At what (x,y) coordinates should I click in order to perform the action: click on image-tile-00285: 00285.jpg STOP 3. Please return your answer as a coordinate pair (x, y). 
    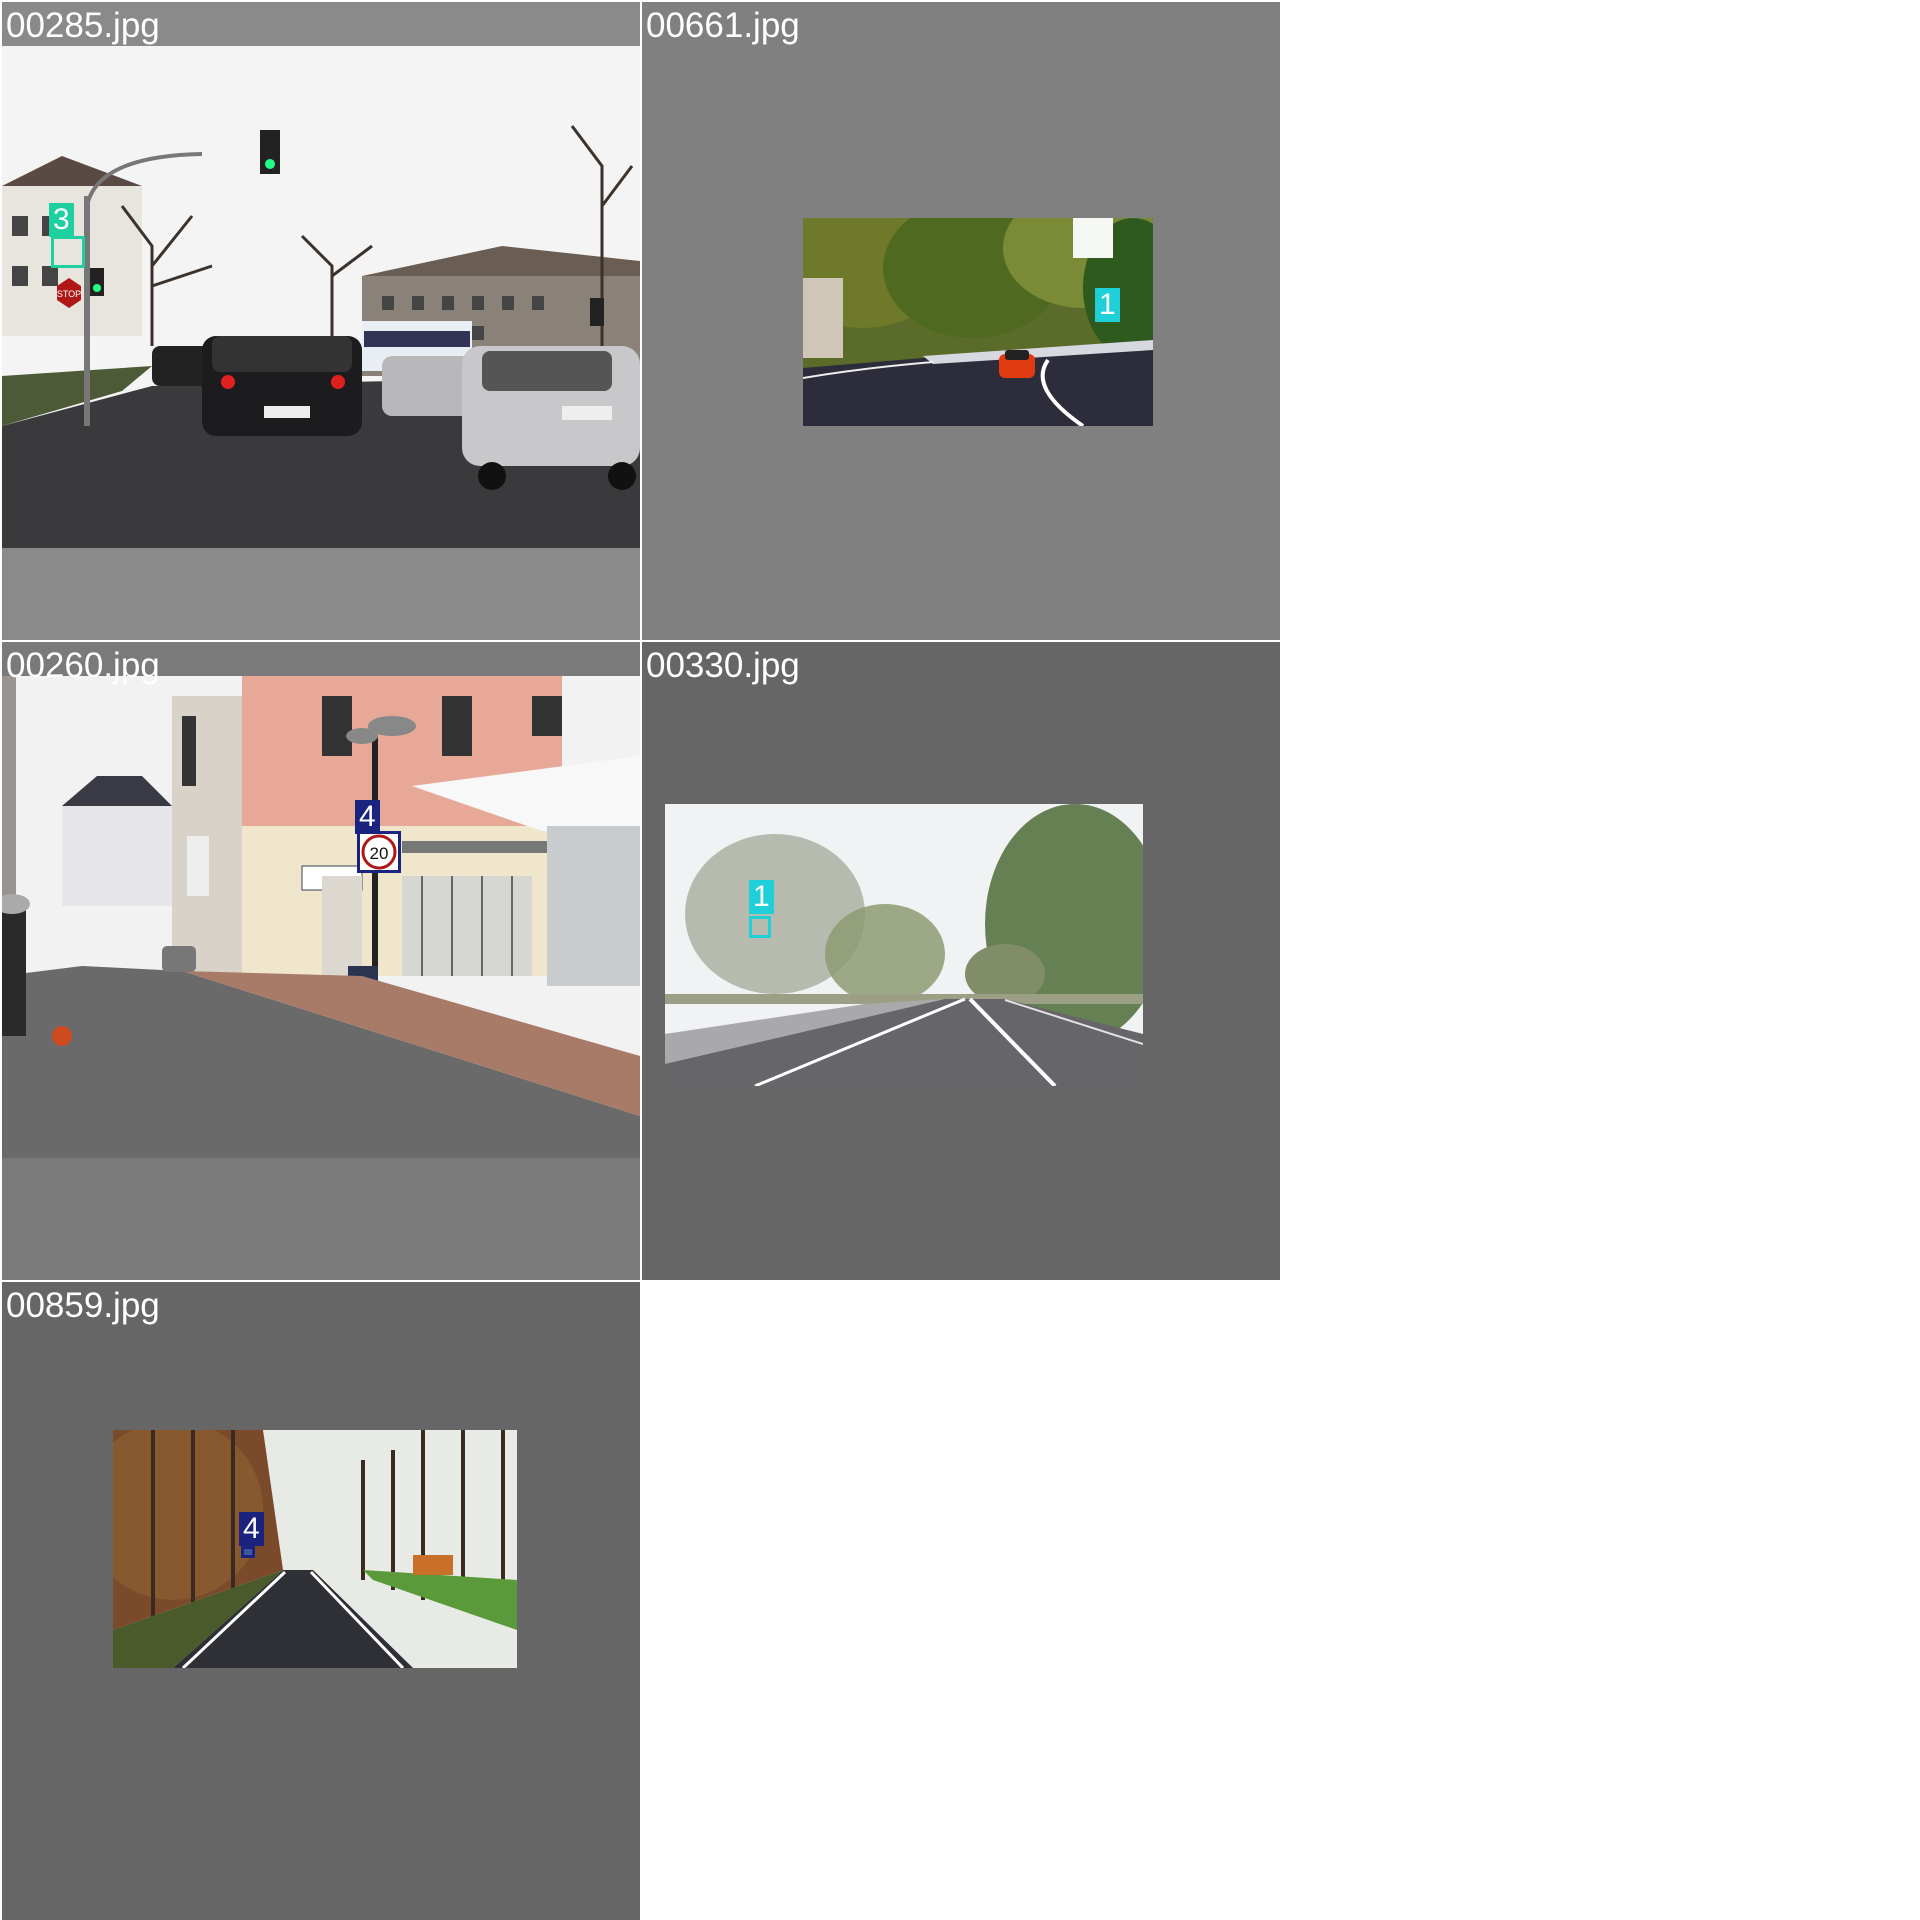
    Looking at the image, I should click on (321, 321).